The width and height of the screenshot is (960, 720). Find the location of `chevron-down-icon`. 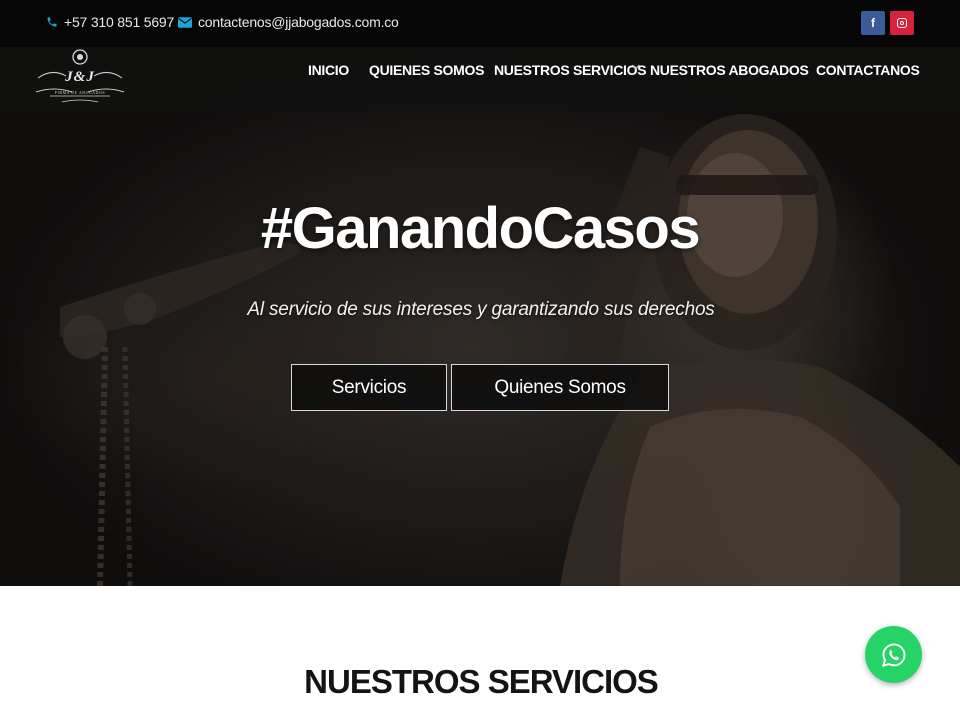

chevron-down-icon is located at coordinates (636, 67).